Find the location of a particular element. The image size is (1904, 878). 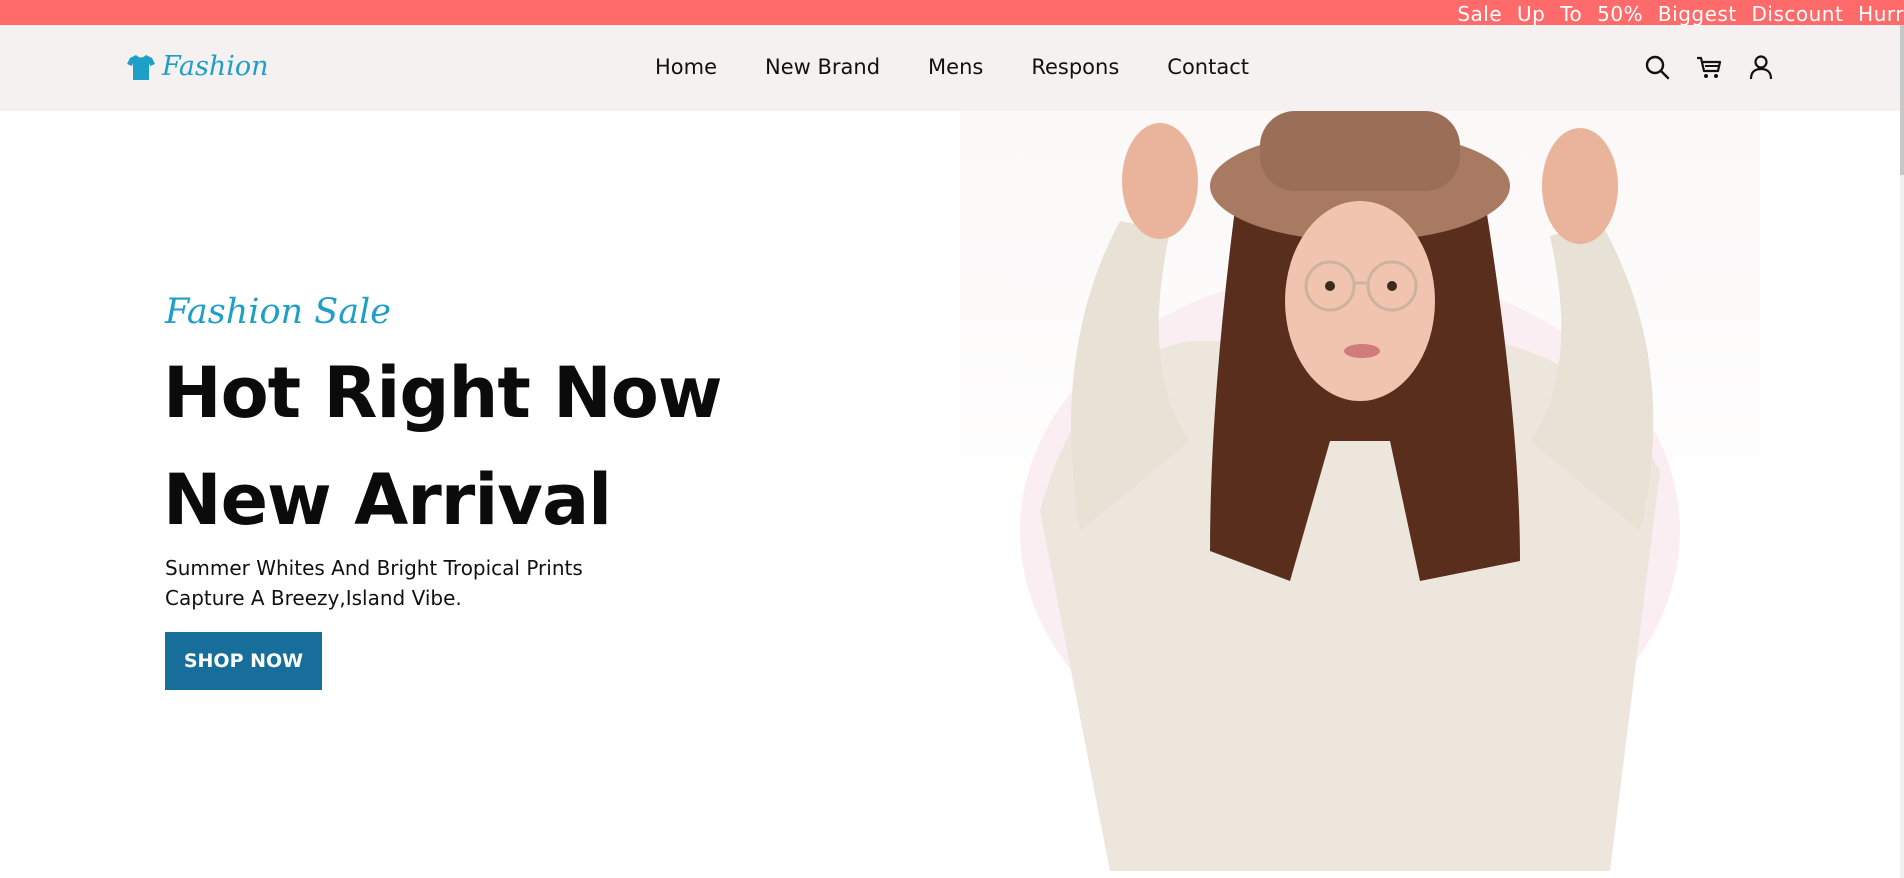

hero-headline-2: New Arrival is located at coordinates (387, 500).